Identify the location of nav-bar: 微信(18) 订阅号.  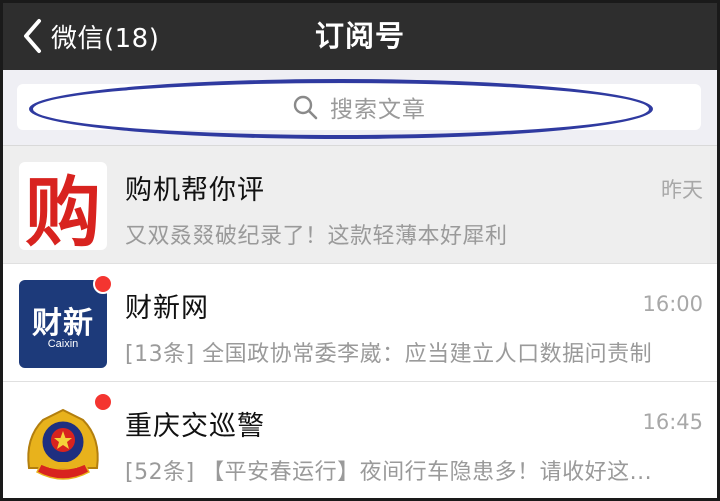
(360, 36).